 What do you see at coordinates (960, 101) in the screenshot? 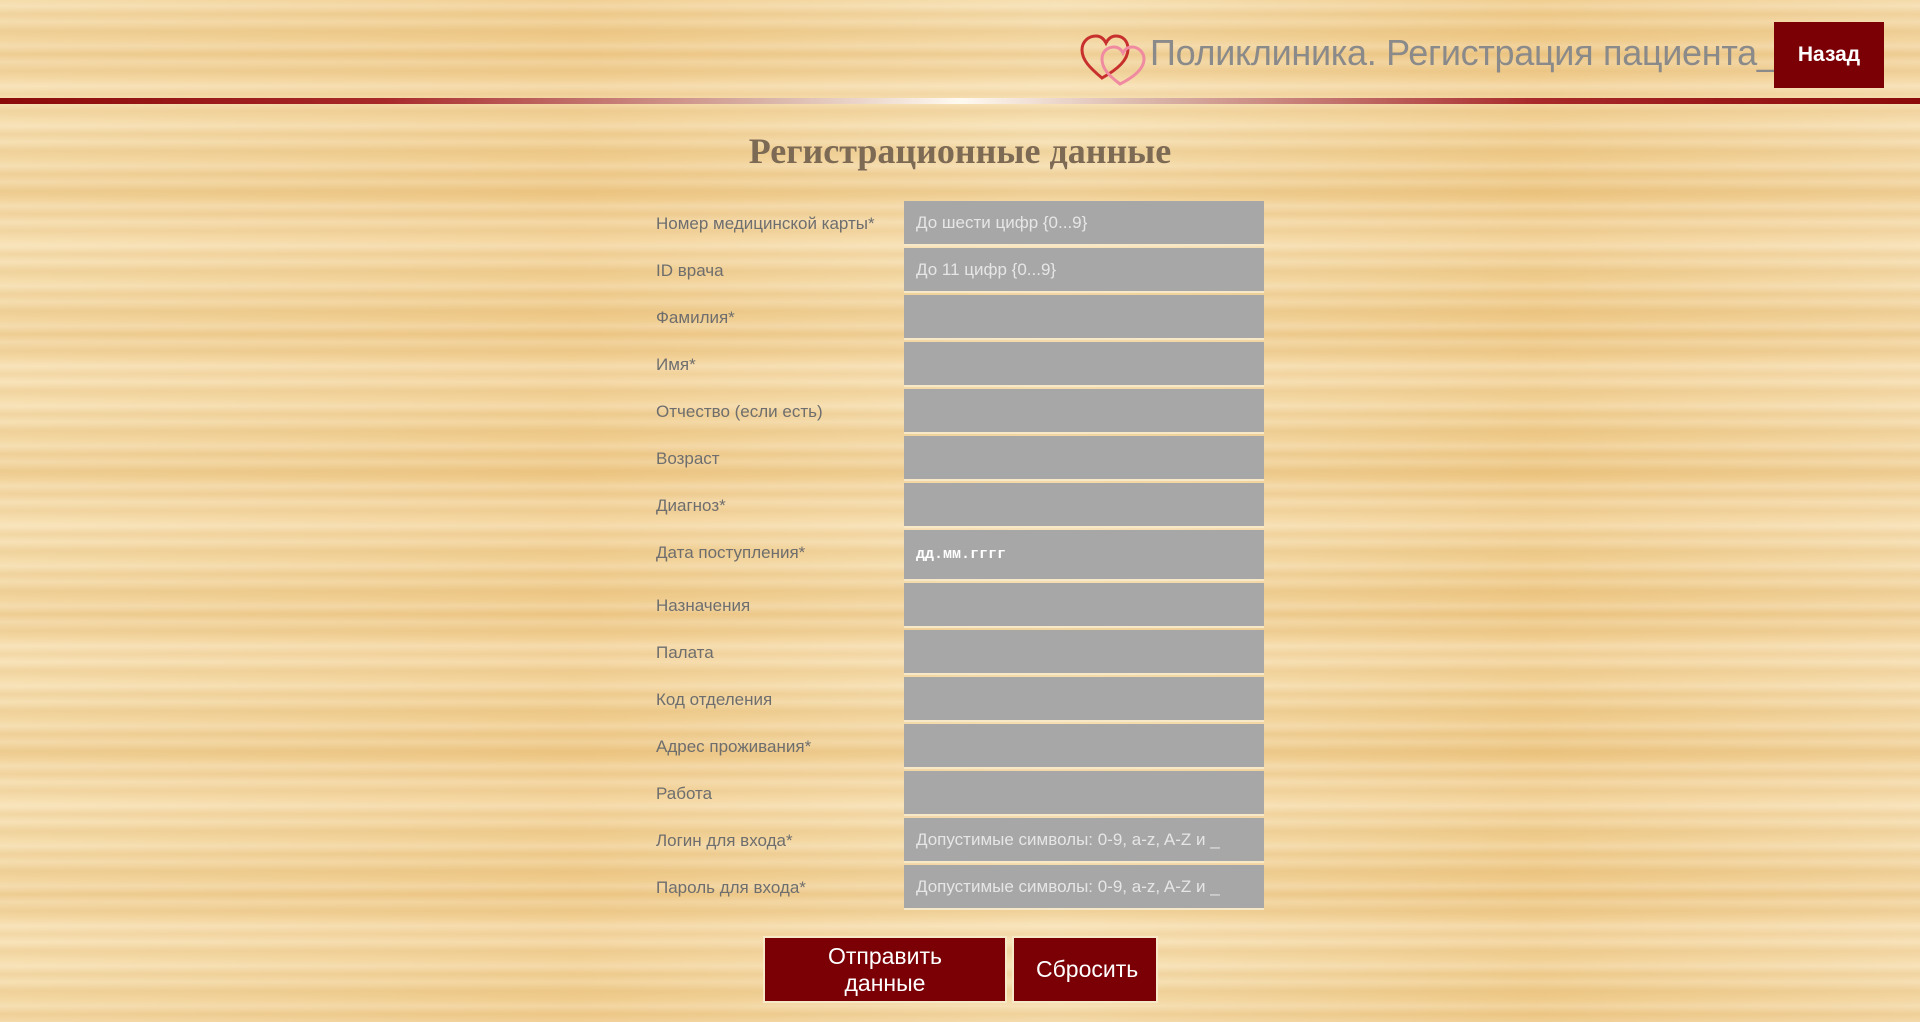
I see `header-divider` at bounding box center [960, 101].